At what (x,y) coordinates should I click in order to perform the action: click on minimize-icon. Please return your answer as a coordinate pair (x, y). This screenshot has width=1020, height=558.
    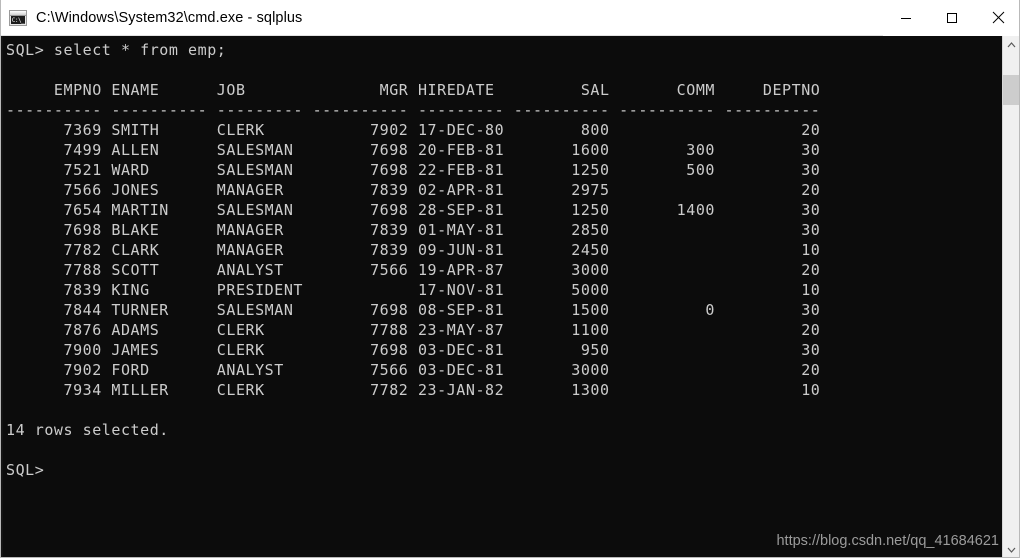
    Looking at the image, I should click on (906, 18).